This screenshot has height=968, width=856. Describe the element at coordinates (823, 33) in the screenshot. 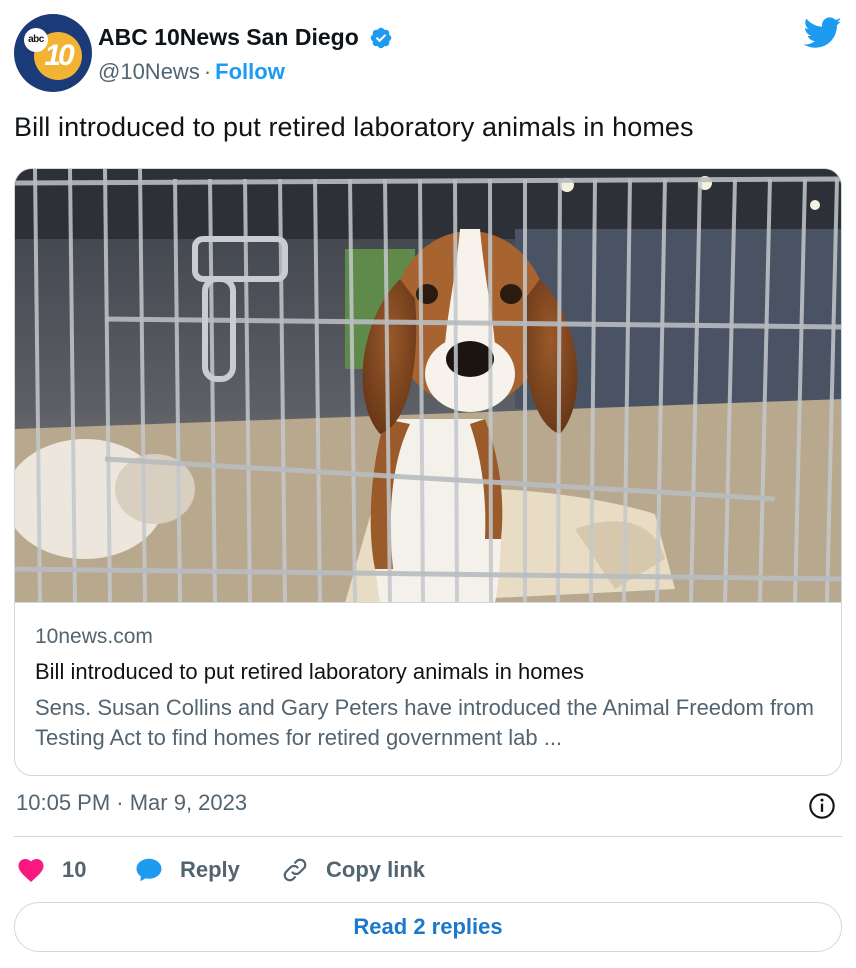

I see `twitter-bird-icon` at that location.